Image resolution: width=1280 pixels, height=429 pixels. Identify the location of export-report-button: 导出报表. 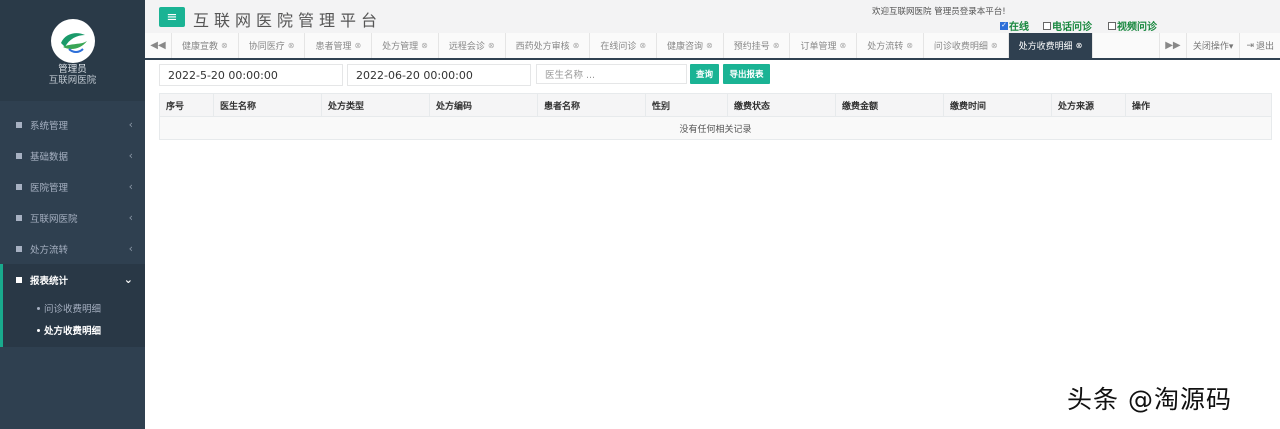
(746, 74).